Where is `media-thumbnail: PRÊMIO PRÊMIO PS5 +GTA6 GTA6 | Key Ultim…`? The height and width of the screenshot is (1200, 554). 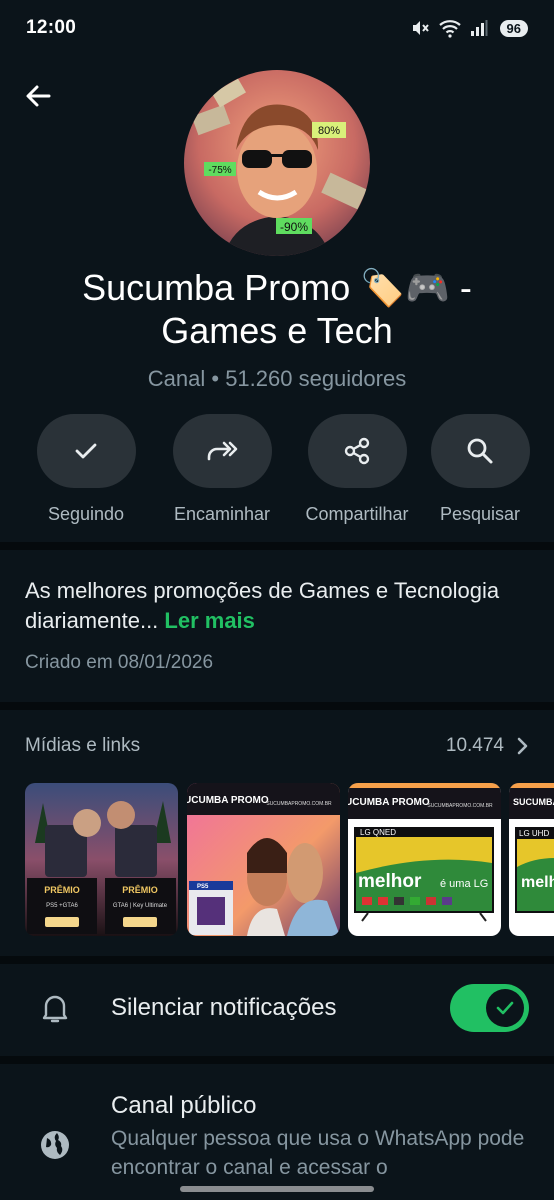 media-thumbnail: PRÊMIO PRÊMIO PS5 +GTA6 GTA6 | Key Ultim… is located at coordinates (101, 859).